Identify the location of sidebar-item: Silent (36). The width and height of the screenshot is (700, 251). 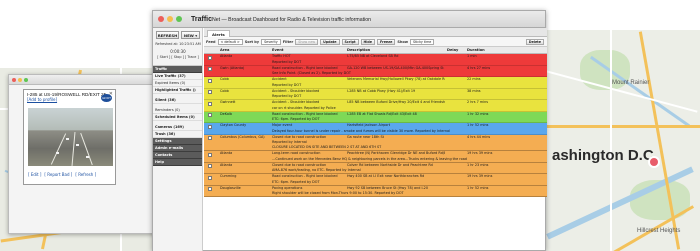
(177, 100).